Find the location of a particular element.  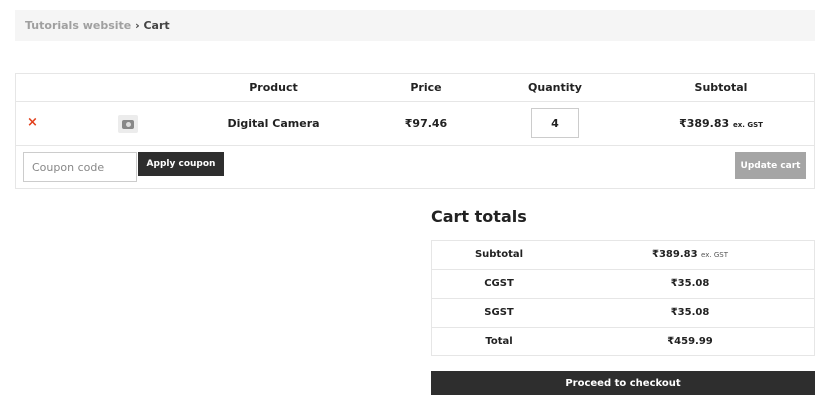

header-price: Price is located at coordinates (426, 87).